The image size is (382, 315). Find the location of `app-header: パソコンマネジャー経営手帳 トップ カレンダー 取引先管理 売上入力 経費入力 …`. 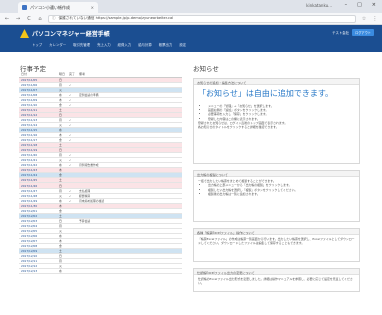

app-header: パソコンマネジャー経営手帳 トップ カレンダー 取引先管理 売上入力 経費入力 … is located at coordinates (191, 38).